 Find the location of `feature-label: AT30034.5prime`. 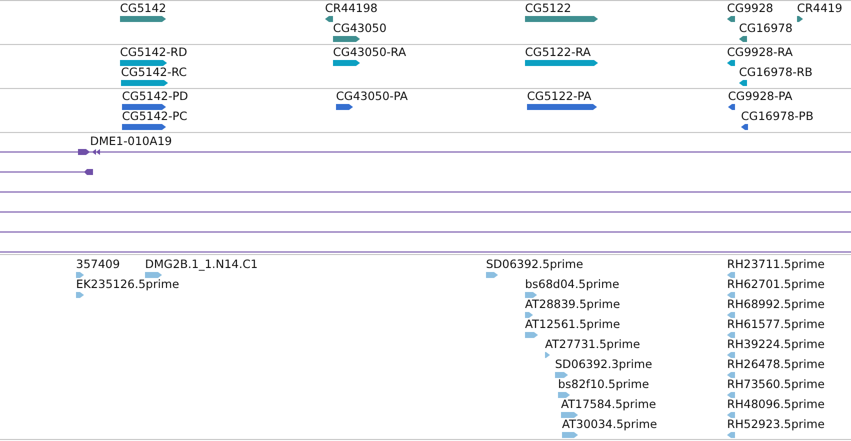

feature-label: AT30034.5prime is located at coordinates (610, 424).